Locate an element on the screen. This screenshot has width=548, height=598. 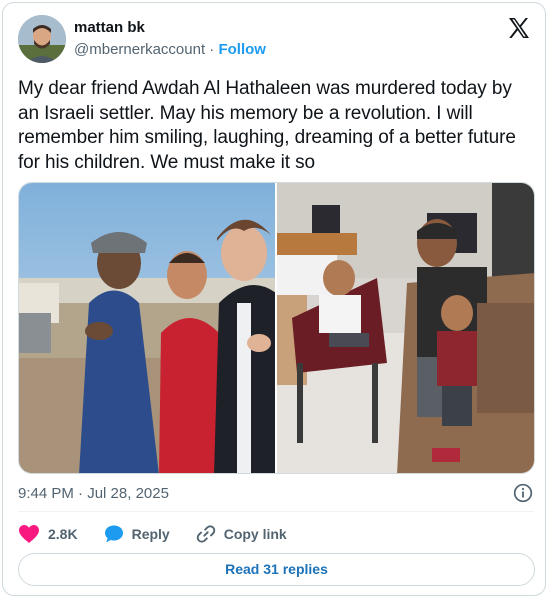
divider is located at coordinates (276, 511).